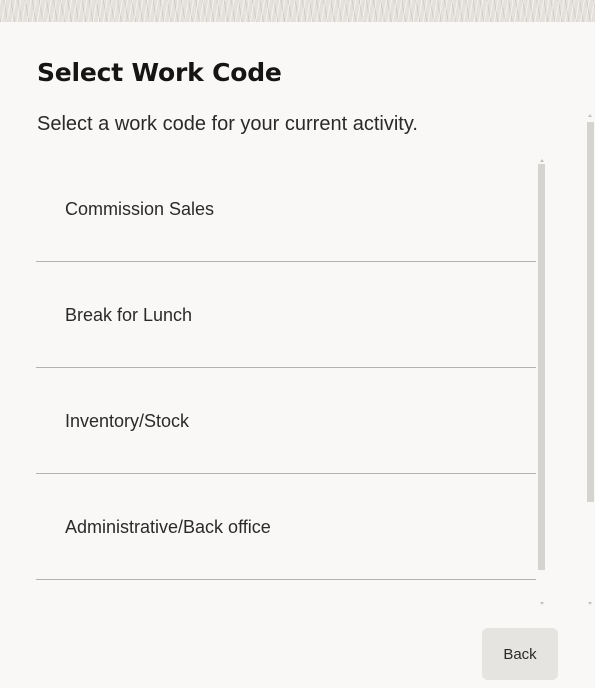  I want to click on work-code-item-label: Administrative/Back office, so click(168, 527).